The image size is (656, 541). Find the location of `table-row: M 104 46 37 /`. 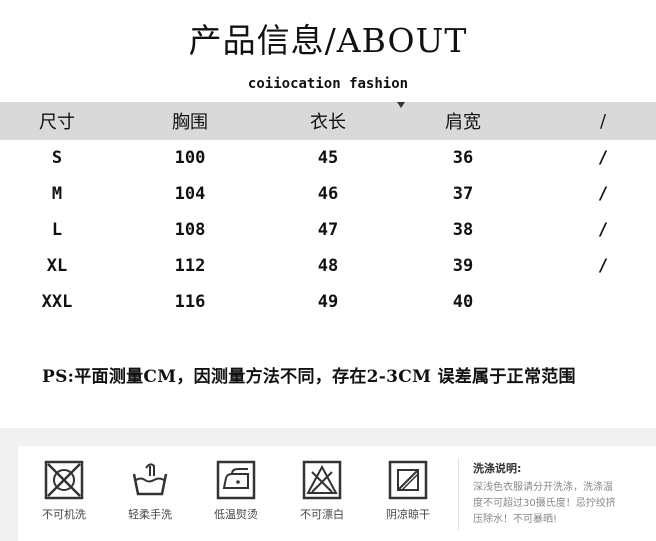

table-row: M 104 46 37 / is located at coordinates (328, 194).